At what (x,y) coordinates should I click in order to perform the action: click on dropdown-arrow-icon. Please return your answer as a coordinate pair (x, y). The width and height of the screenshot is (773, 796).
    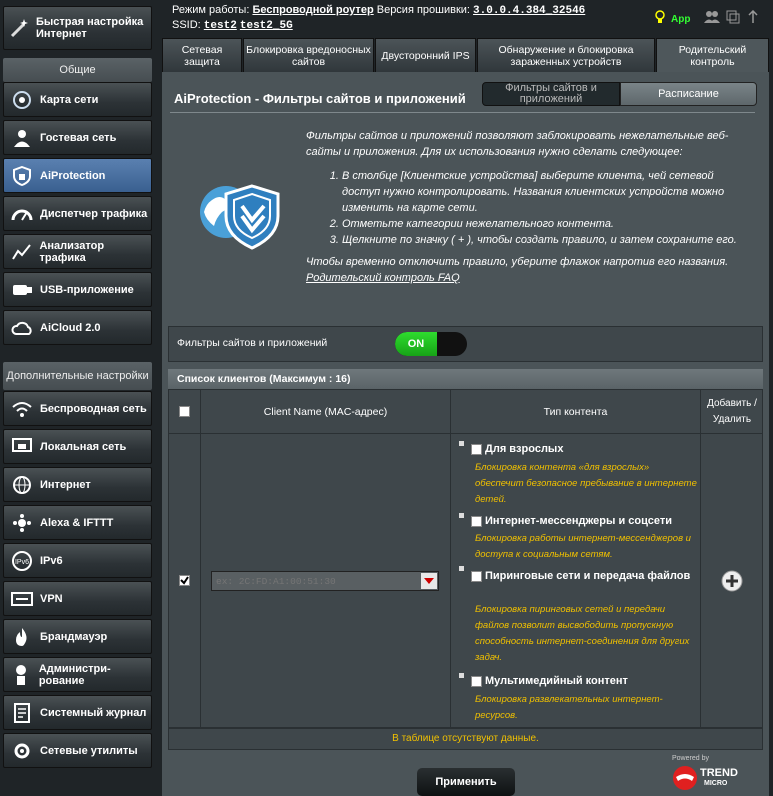
    Looking at the image, I should click on (429, 581).